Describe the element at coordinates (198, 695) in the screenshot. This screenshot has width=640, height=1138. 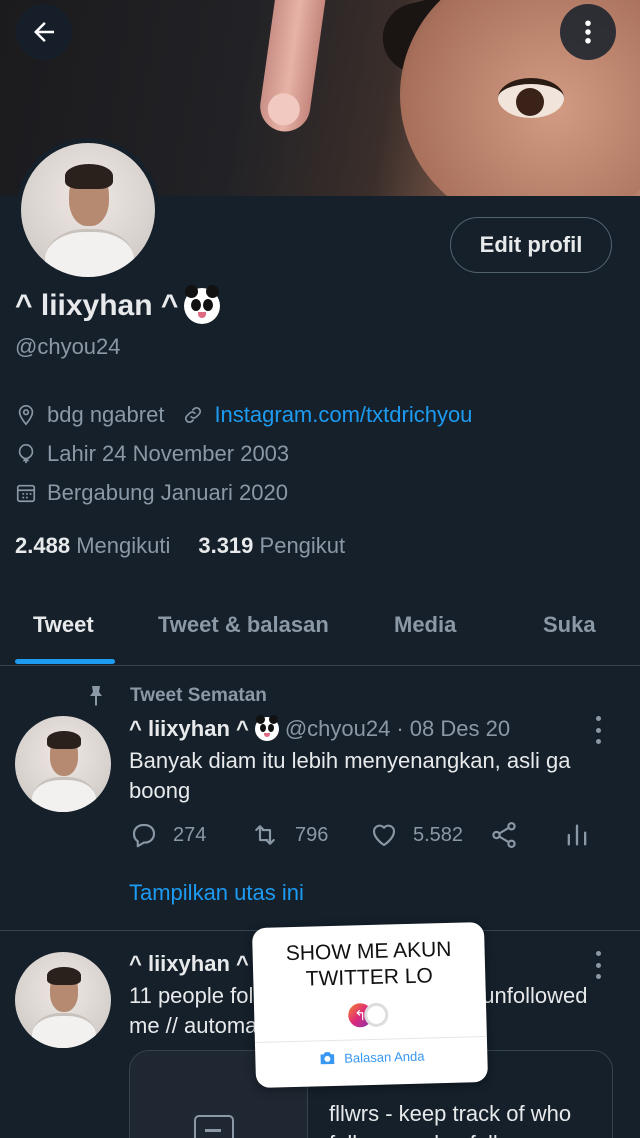
I see `pinned-label-text: Tweet Sematan` at that location.